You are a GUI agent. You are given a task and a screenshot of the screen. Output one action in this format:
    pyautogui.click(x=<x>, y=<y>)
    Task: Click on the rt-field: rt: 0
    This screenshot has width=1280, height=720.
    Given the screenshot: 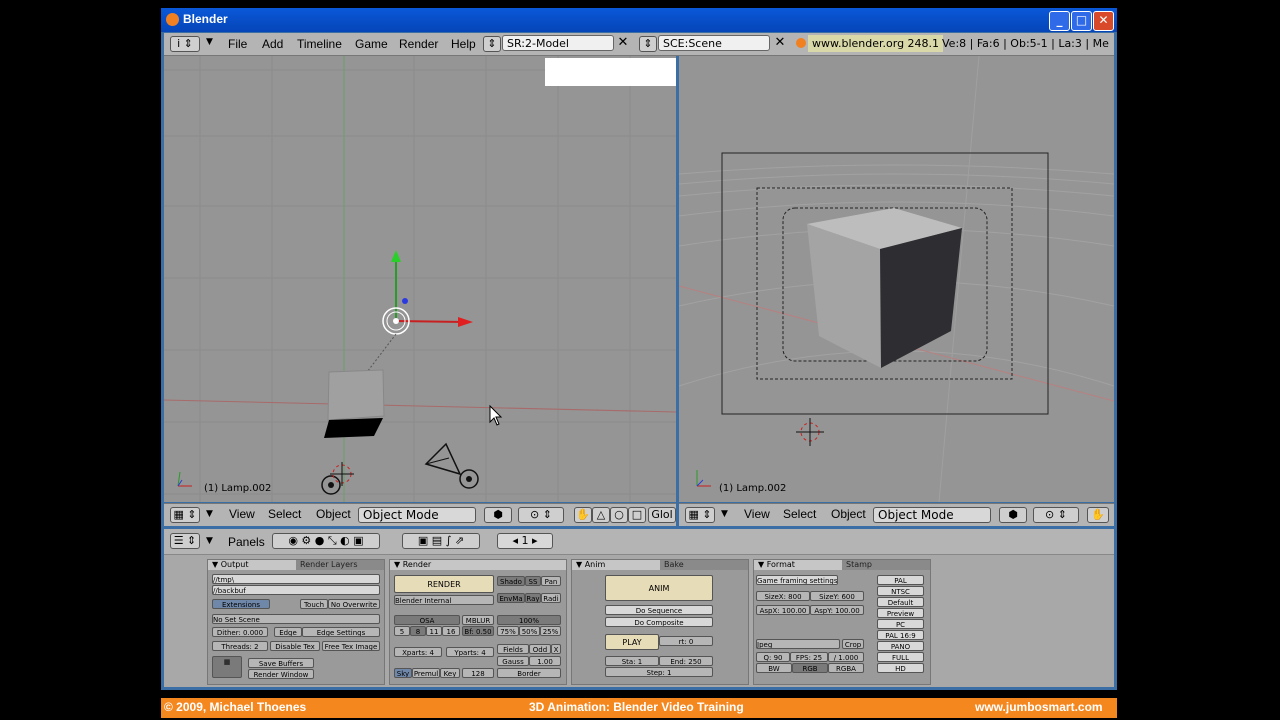 What is the action you would take?
    pyautogui.click(x=686, y=641)
    